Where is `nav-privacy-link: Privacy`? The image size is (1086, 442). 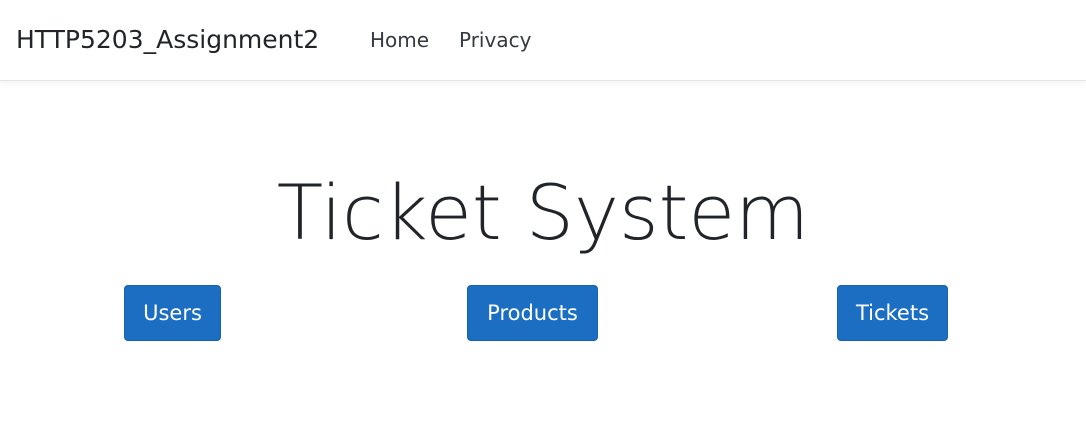
nav-privacy-link: Privacy is located at coordinates (495, 40).